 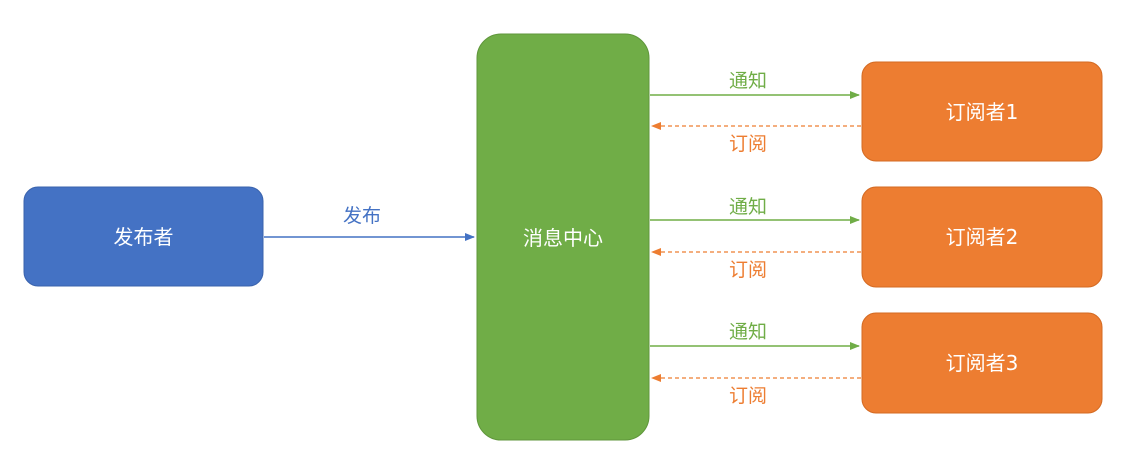 I want to click on subscriber-3-node: 订阅者3, so click(x=982, y=363).